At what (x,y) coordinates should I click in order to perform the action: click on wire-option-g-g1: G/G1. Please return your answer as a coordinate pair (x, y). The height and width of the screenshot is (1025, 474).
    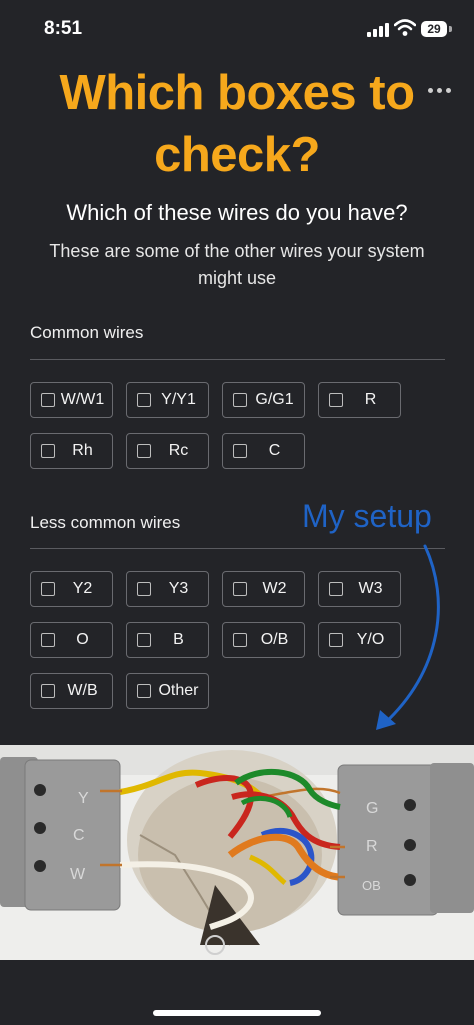
    Looking at the image, I should click on (263, 400).